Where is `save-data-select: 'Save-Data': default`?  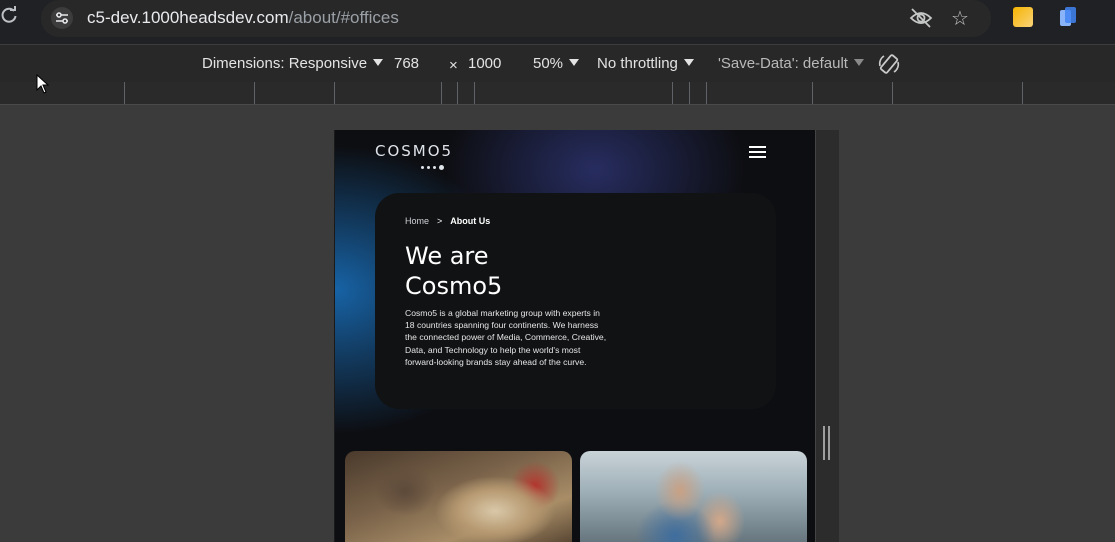
save-data-select: 'Save-Data': default is located at coordinates (791, 63).